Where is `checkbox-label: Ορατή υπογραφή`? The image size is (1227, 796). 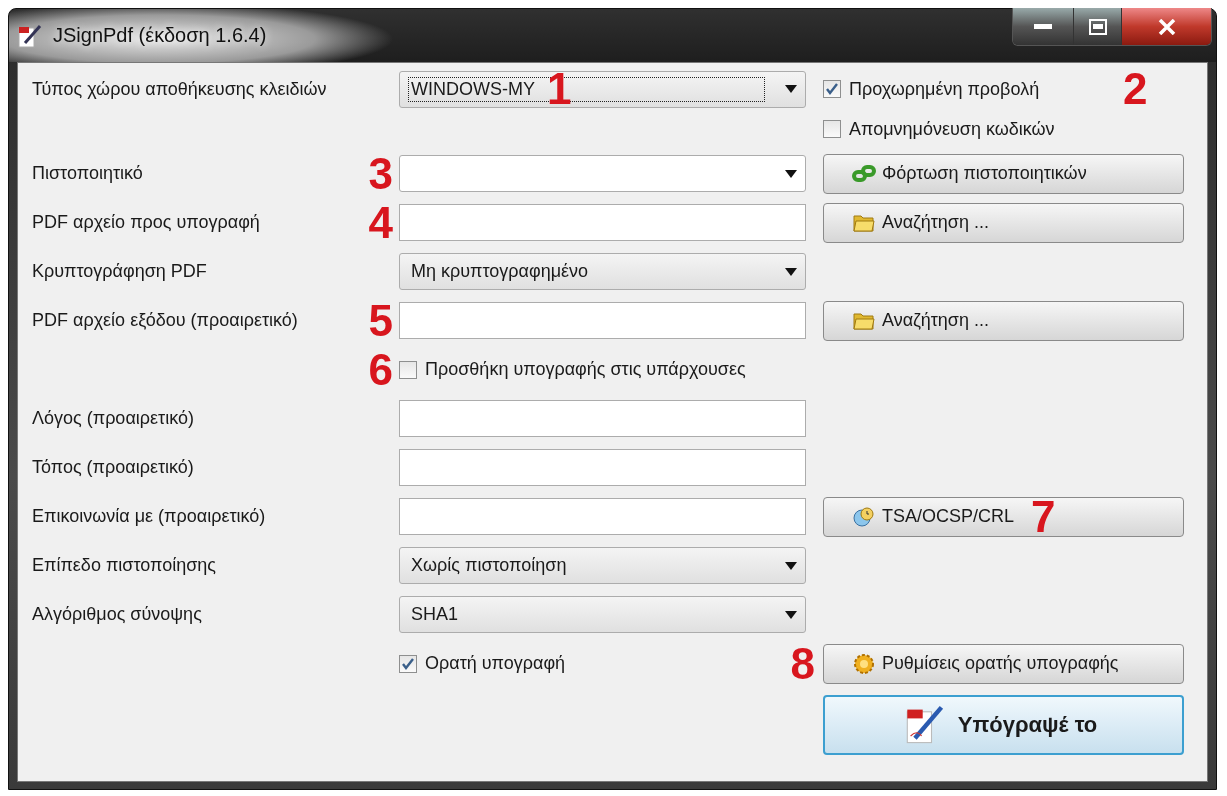
checkbox-label: Ορατή υπογραφή is located at coordinates (495, 663).